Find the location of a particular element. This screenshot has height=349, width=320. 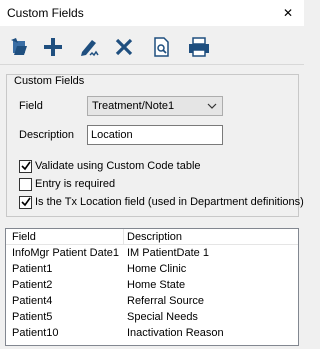

open-button is located at coordinates (20, 47).